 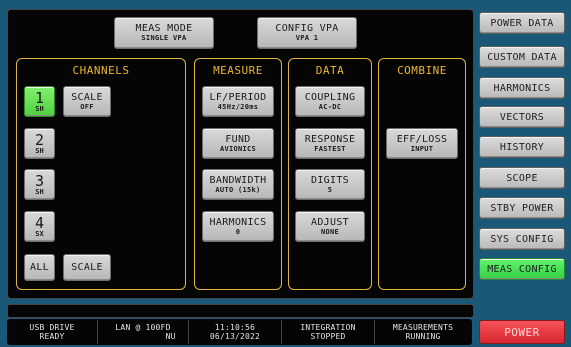 I want to click on sidebar-item-label: MEAS CONFIG, so click(x=522, y=269).